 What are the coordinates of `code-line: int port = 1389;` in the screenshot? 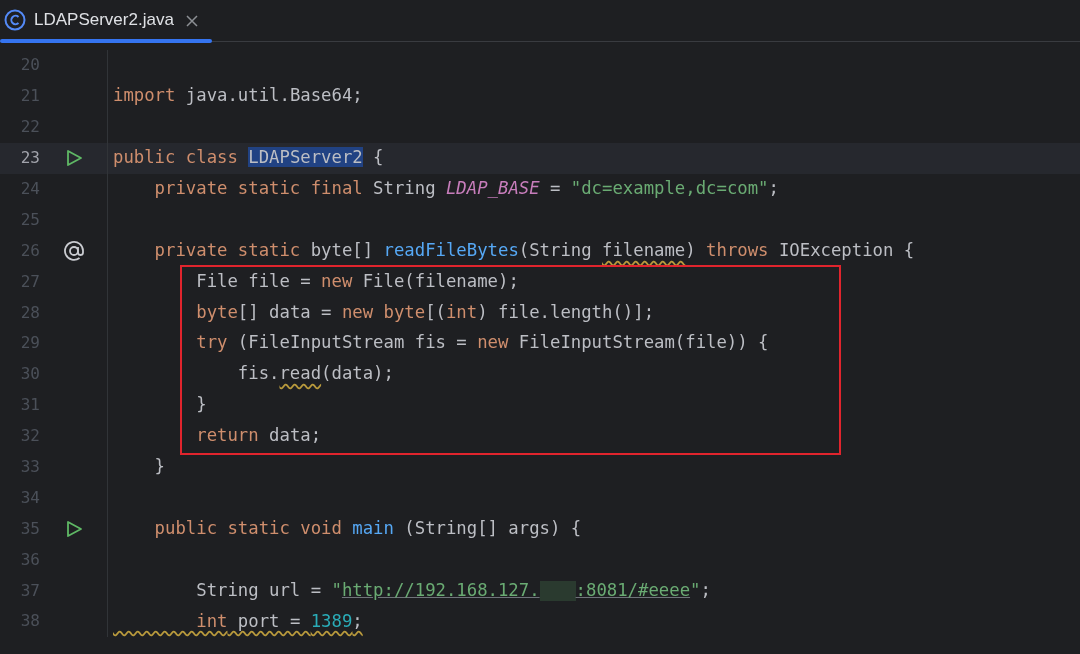 It's located at (279, 621).